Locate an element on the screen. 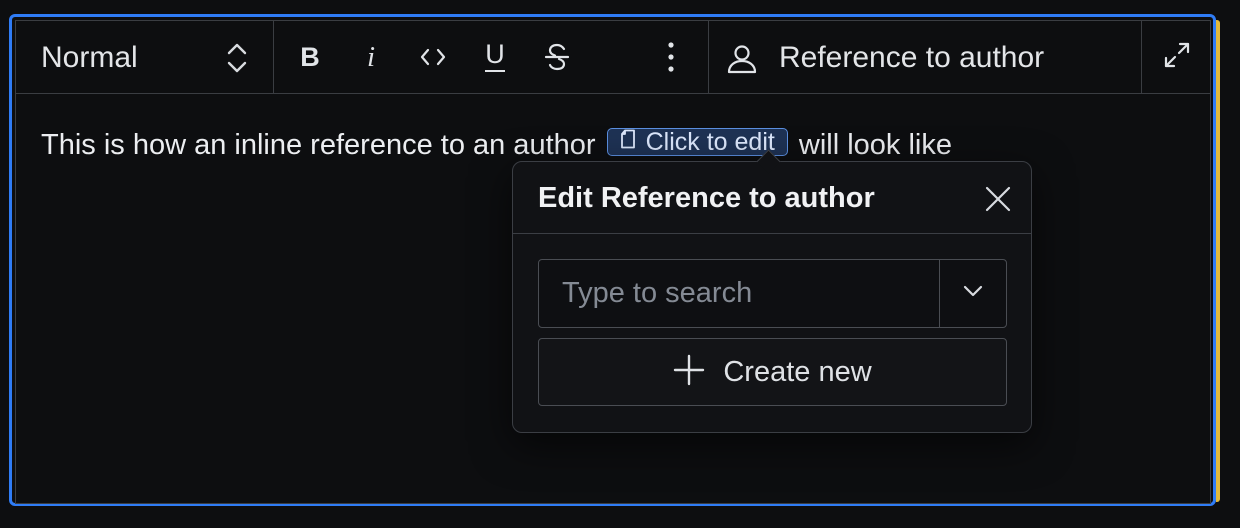  underline-icon: U is located at coordinates (495, 56).